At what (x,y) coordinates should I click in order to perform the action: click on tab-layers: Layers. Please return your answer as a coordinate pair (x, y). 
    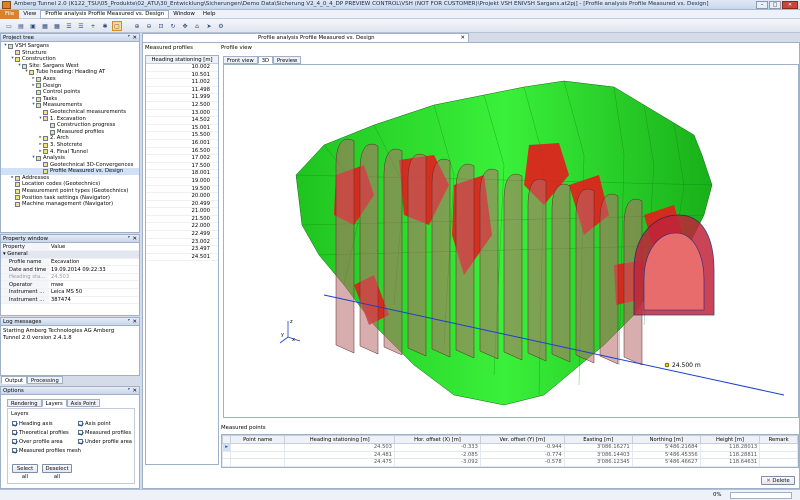
    Looking at the image, I should click on (54, 403).